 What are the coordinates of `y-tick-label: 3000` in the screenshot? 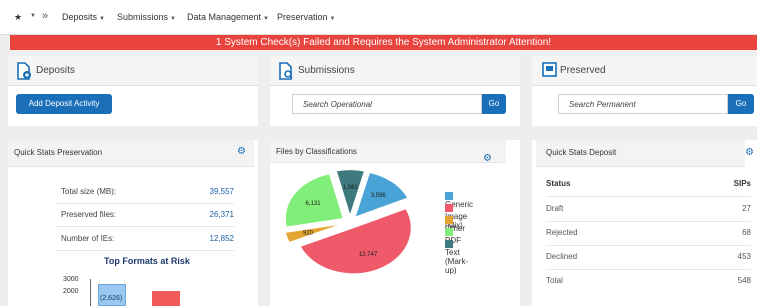 It's located at (71, 279).